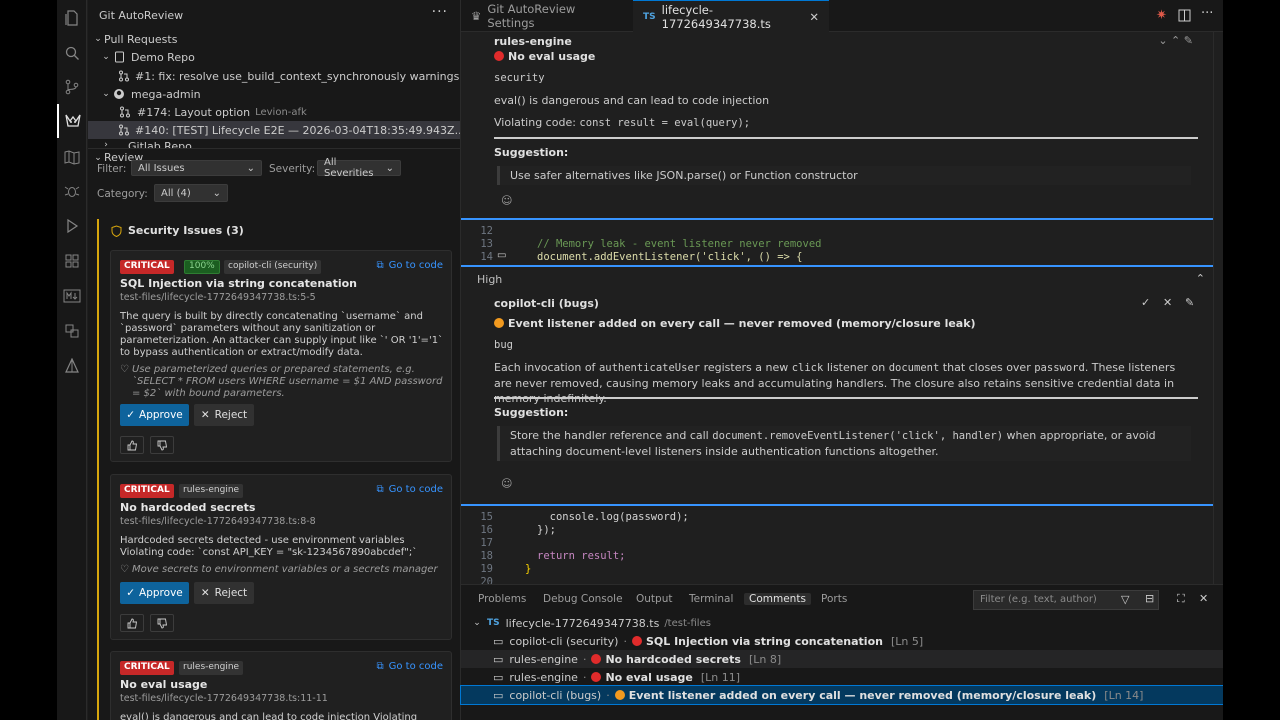  I want to click on scrollbar, so click(1218, 308).